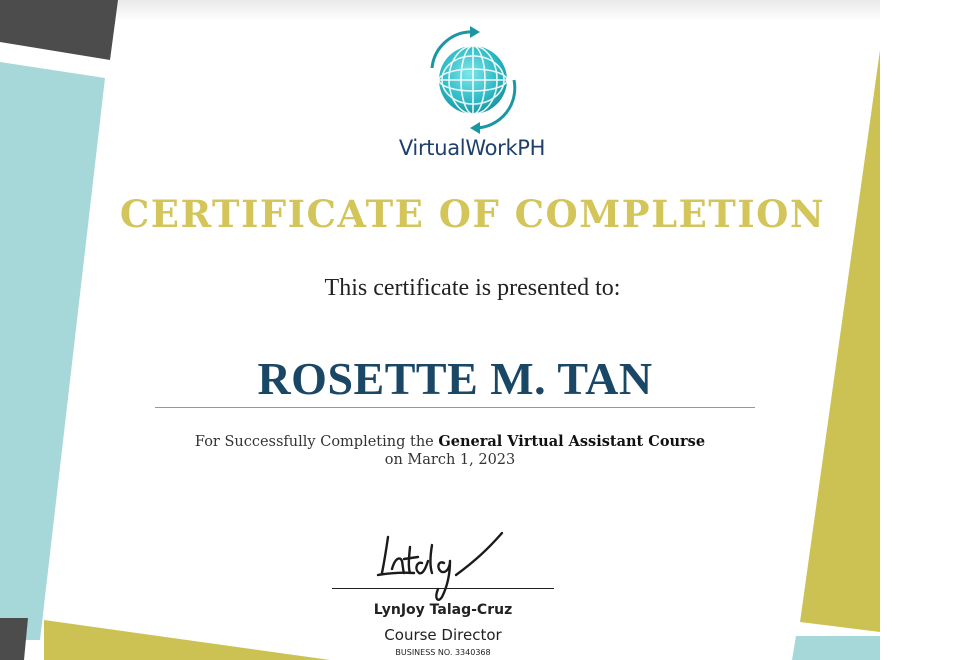 Image resolution: width=976 pixels, height=660 pixels. I want to click on business-number: BUSINESS NO. 3340368, so click(443, 652).